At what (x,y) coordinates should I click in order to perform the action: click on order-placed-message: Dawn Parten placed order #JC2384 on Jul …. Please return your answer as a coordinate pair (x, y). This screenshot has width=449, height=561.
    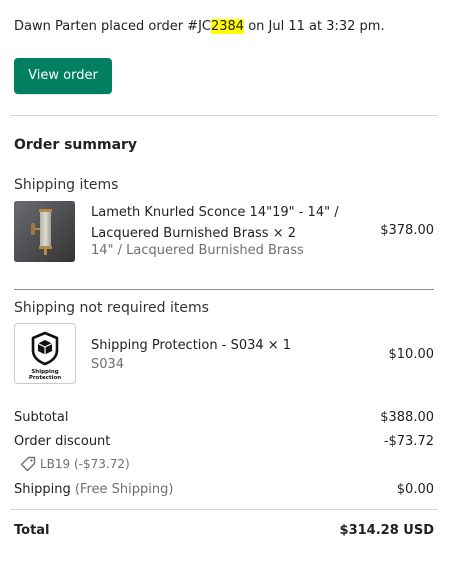
    Looking at the image, I should click on (199, 26).